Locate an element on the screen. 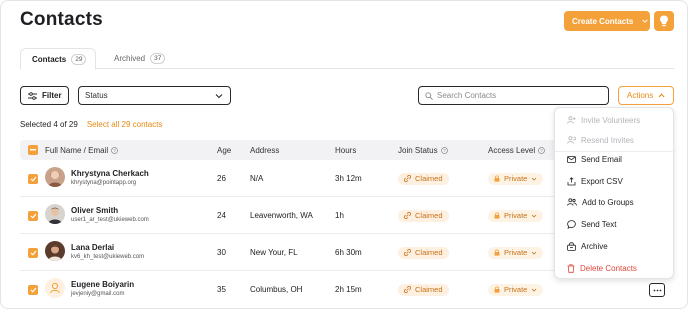 The image size is (688, 309). menu-export-label: Export CSV is located at coordinates (602, 181).